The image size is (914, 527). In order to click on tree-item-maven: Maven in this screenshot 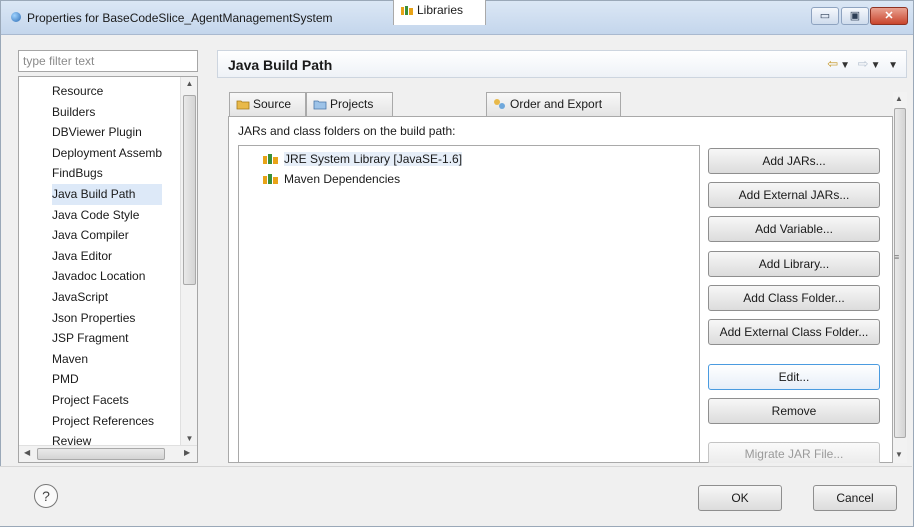, I will do `click(107, 359)`.